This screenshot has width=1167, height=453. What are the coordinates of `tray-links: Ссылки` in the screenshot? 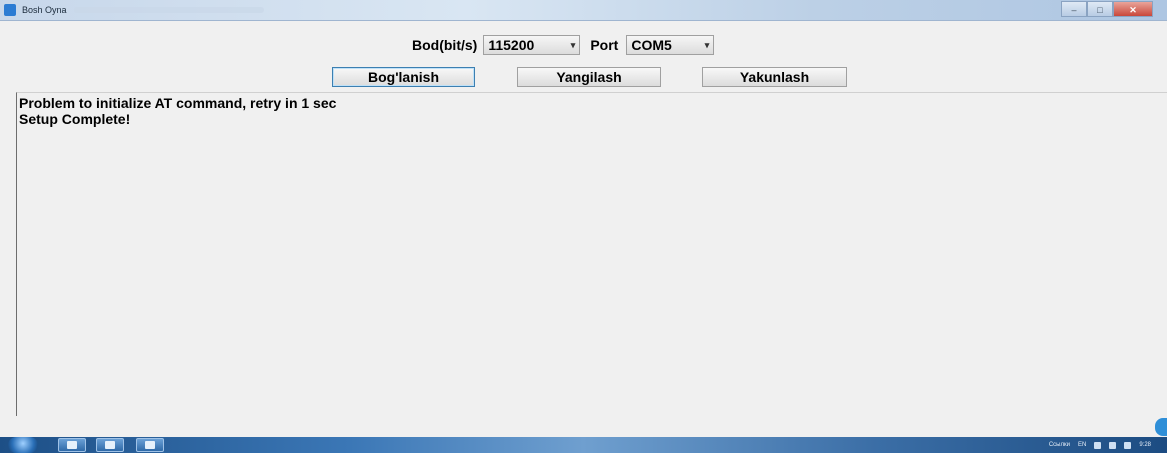 It's located at (1059, 445).